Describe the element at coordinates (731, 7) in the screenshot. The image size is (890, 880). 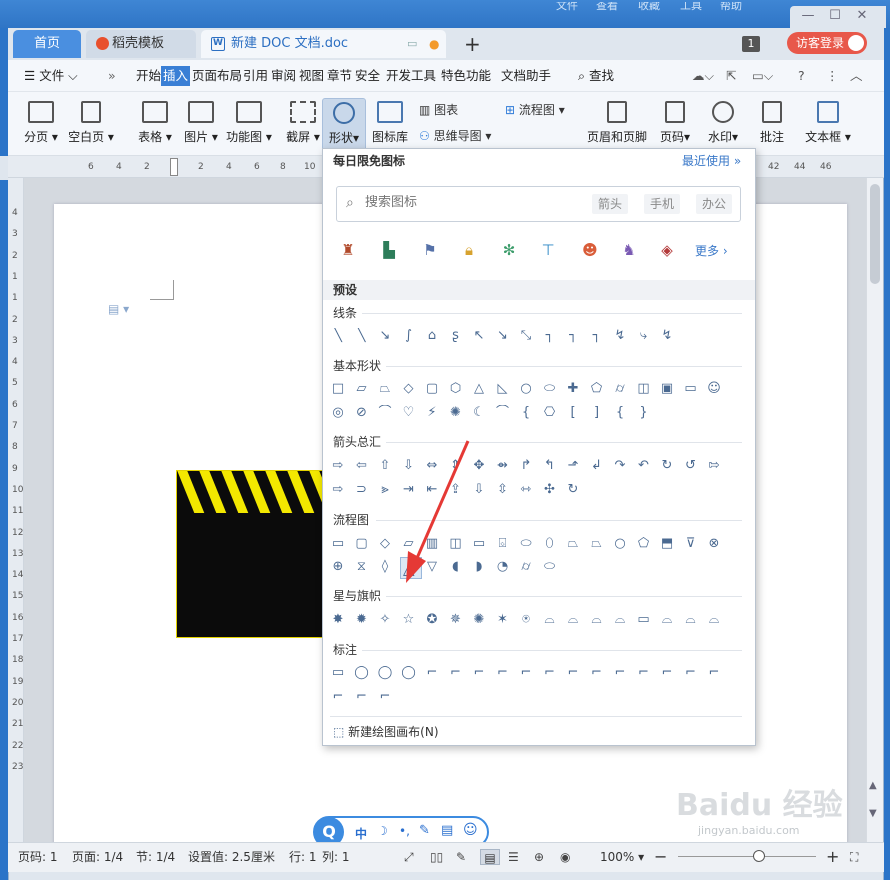
I see `ghost-menu-help: 帮助` at that location.